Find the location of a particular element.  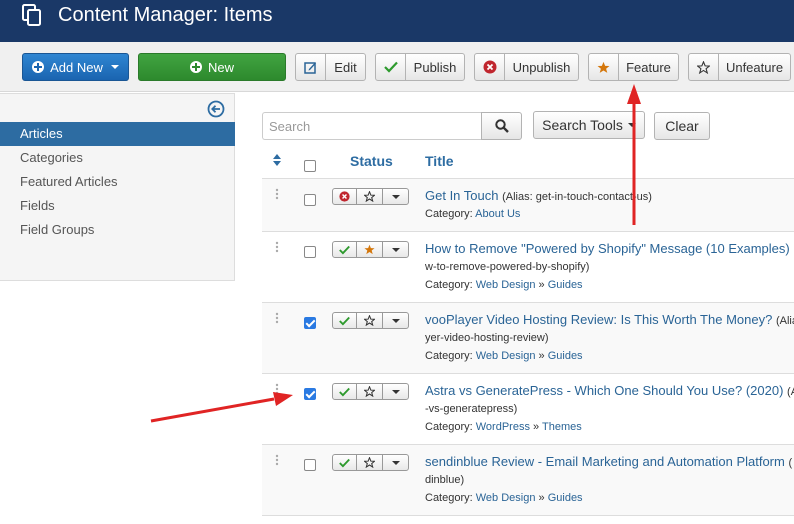

clear-button: Clear is located at coordinates (682, 126).